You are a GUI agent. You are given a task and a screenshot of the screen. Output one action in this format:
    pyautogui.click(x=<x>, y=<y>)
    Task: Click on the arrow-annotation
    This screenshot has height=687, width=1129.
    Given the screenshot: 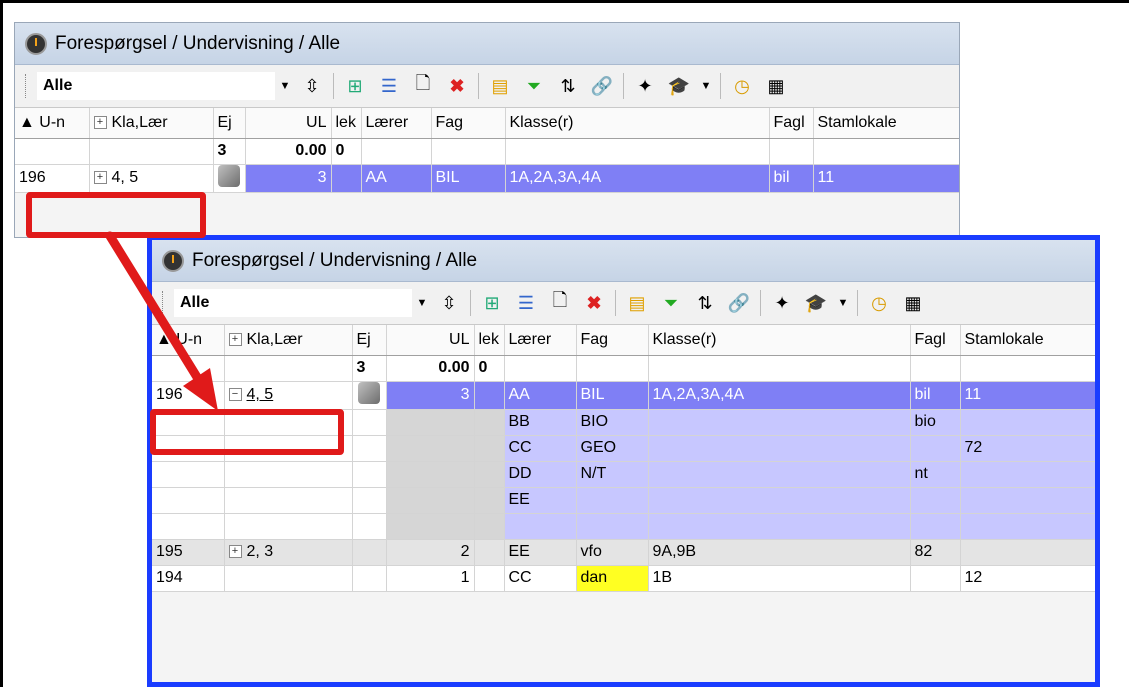 What is the action you would take?
    pyautogui.click(x=161, y=321)
    